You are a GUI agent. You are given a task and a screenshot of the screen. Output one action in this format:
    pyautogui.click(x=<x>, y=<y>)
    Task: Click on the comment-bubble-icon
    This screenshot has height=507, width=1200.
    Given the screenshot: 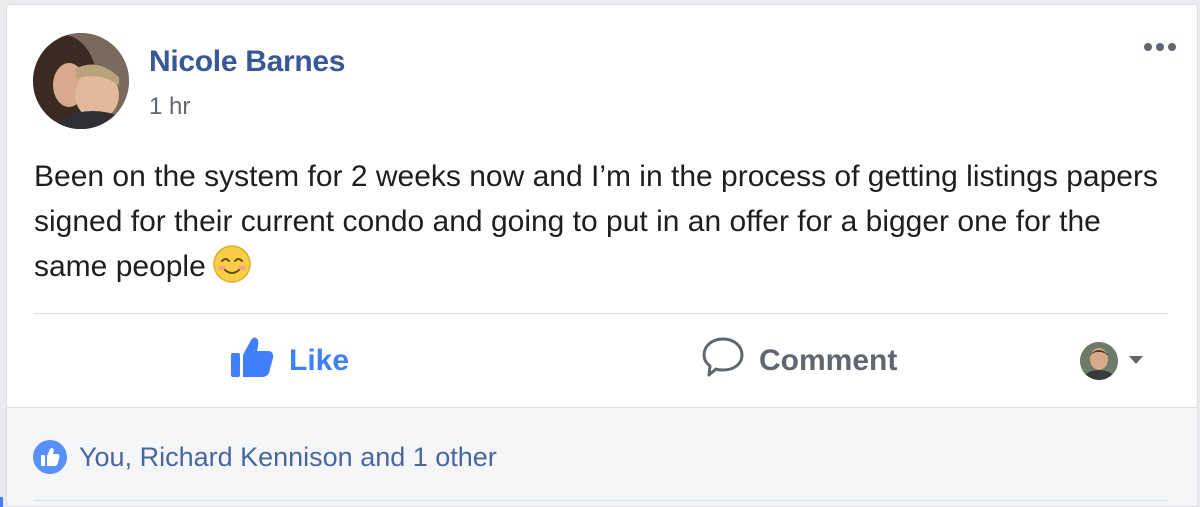 What is the action you would take?
    pyautogui.click(x=723, y=361)
    